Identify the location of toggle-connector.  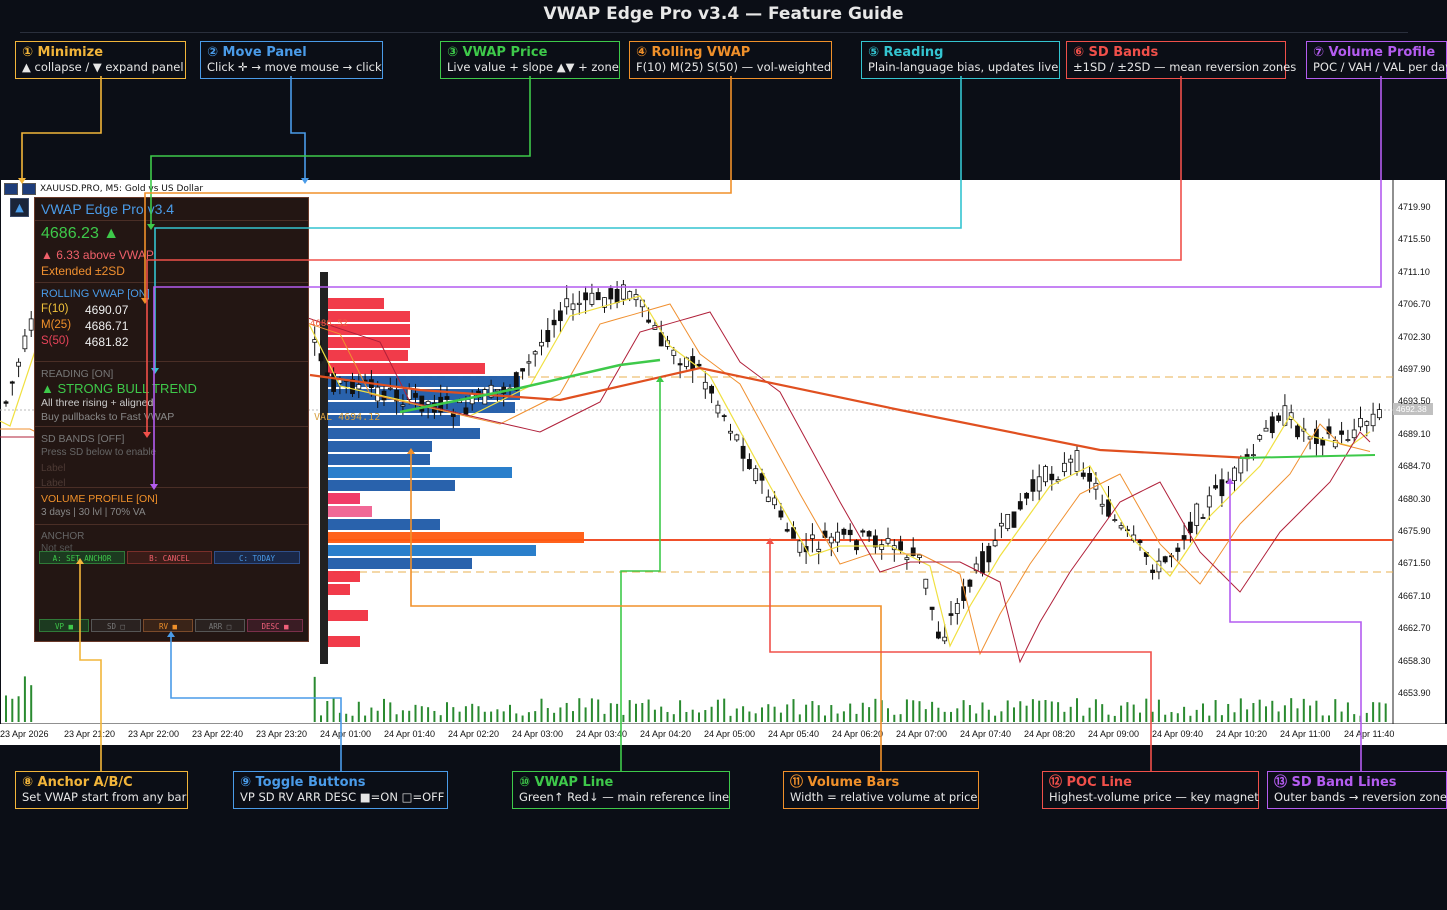
(256, 702).